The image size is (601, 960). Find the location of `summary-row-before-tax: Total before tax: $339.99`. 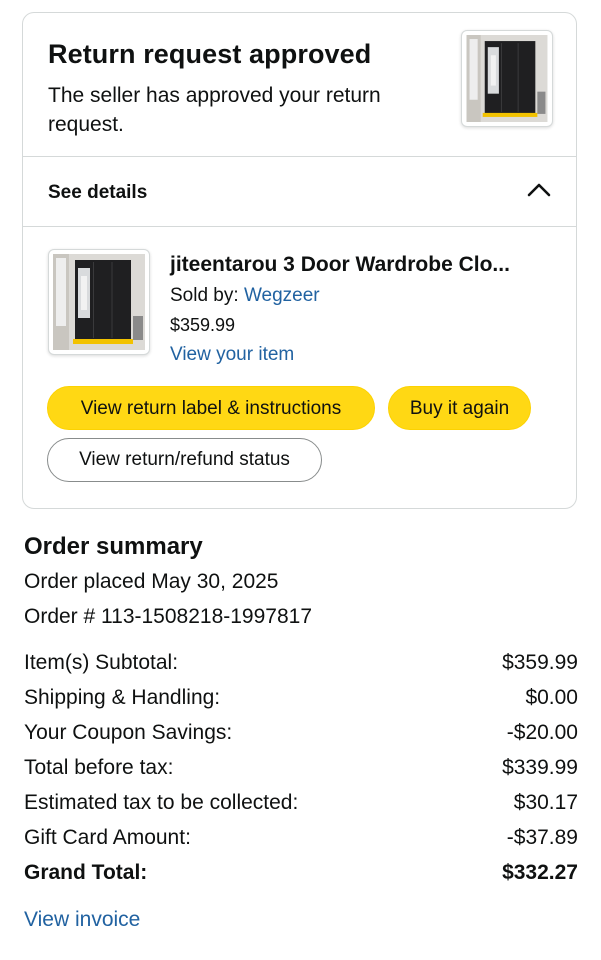

summary-row-before-tax: Total before tax: $339.99 is located at coordinates (301, 771).